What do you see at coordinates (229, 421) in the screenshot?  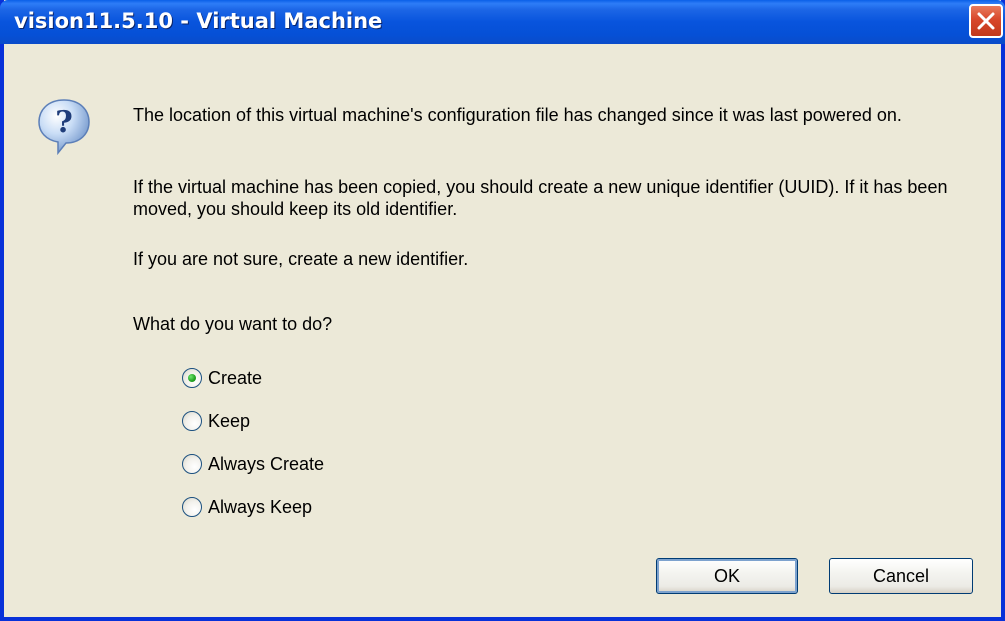 I see `radio-label: Keep` at bounding box center [229, 421].